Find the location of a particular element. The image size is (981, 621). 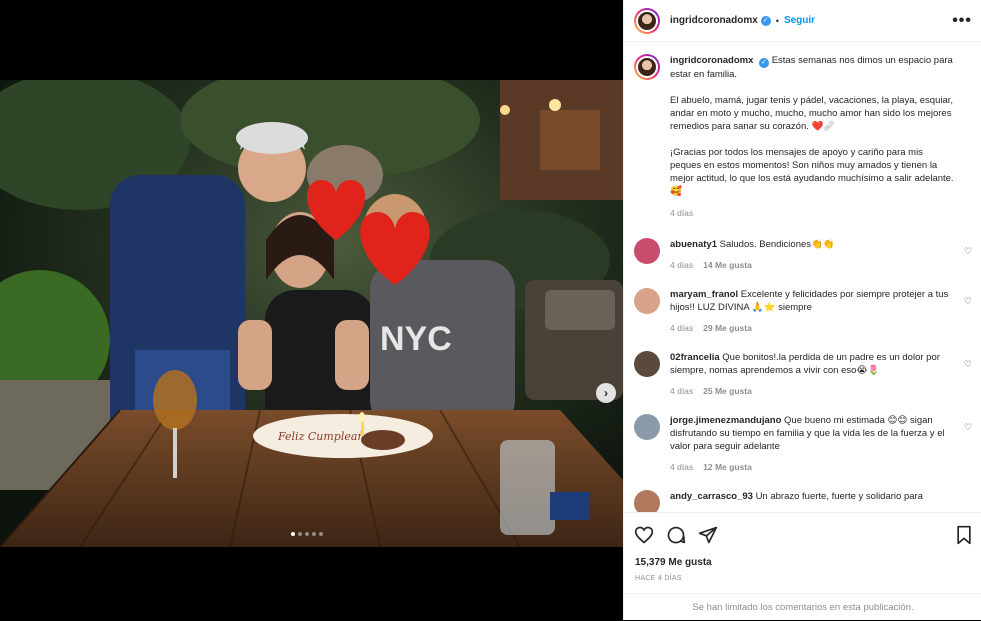

save-bookmark-icon is located at coordinates (964, 535).